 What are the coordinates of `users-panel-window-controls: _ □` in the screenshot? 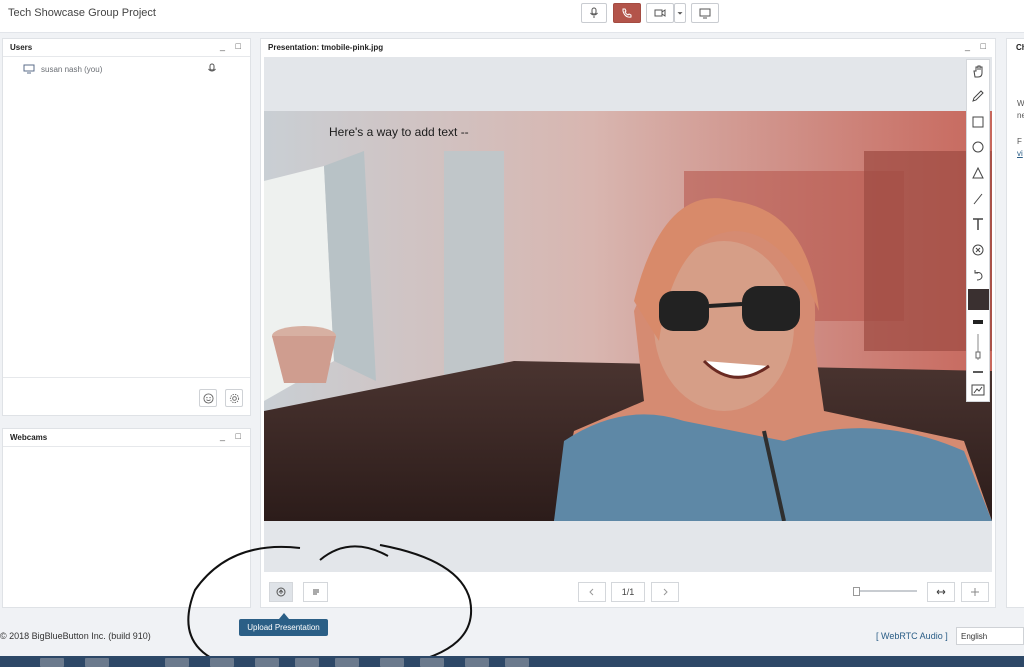 It's located at (232, 46).